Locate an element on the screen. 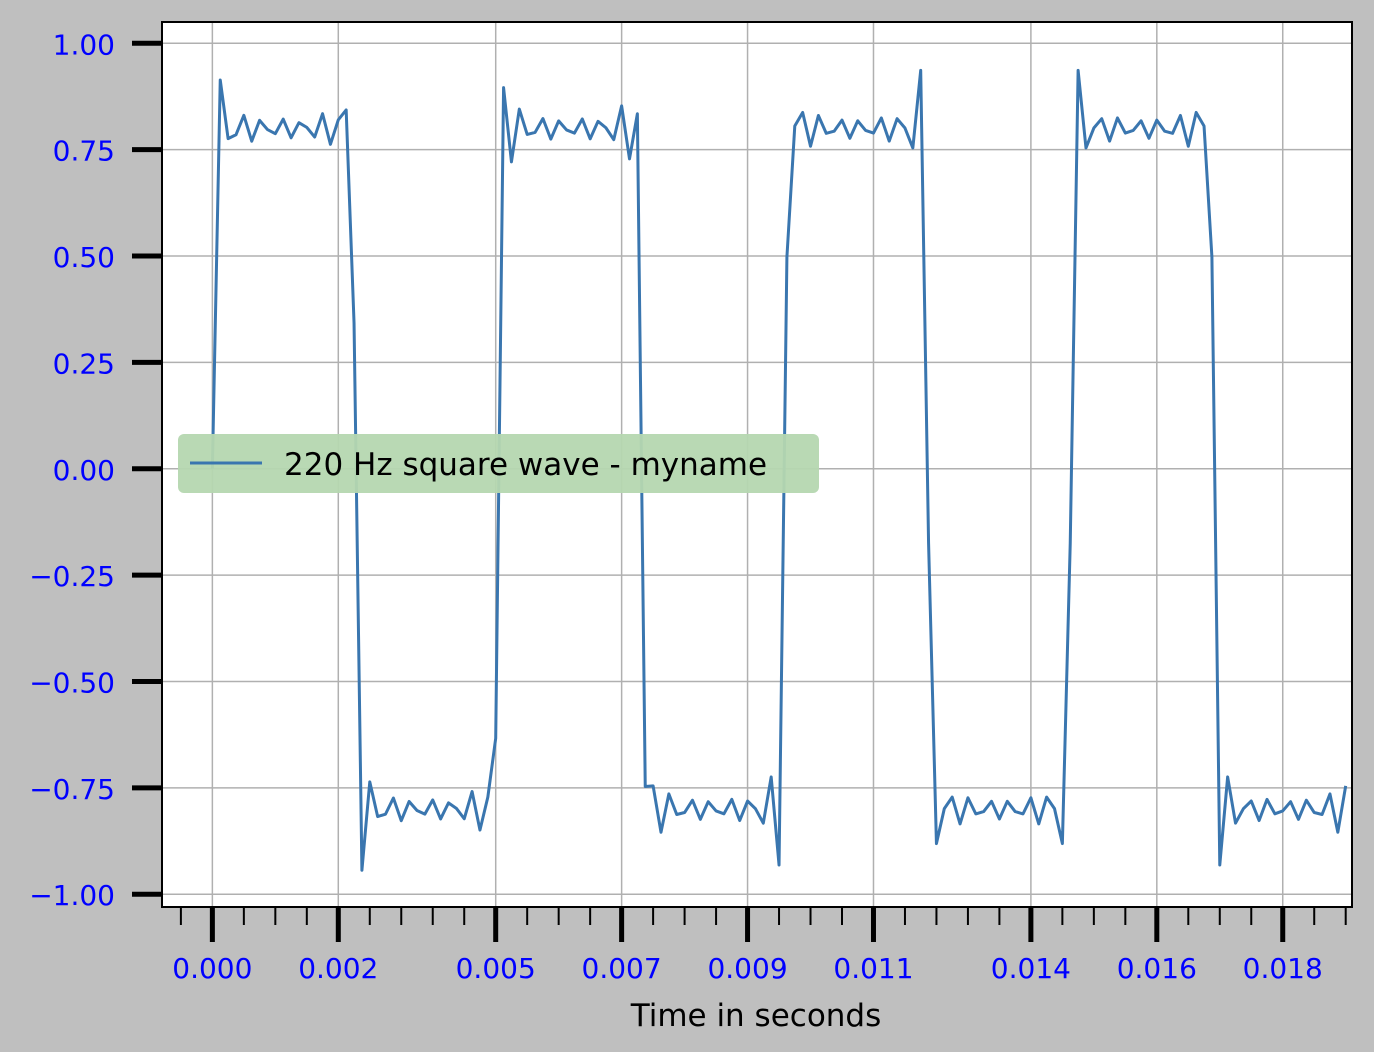 The image size is (1374, 1052). y-tick-label: 0.50 is located at coordinates (84, 257).